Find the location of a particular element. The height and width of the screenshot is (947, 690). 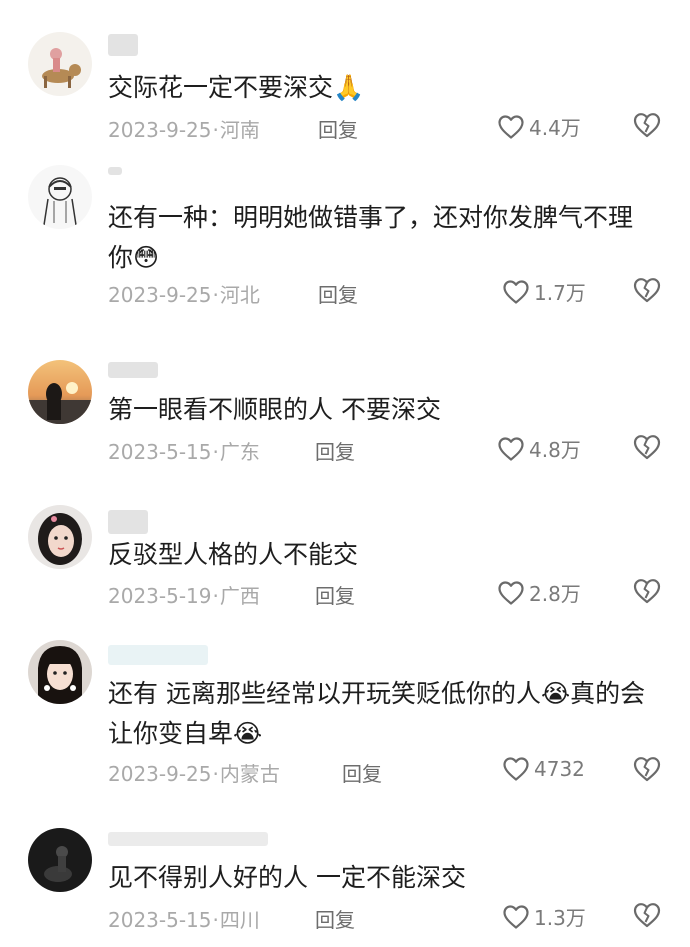

like-button: 2.8万 is located at coordinates (539, 592).